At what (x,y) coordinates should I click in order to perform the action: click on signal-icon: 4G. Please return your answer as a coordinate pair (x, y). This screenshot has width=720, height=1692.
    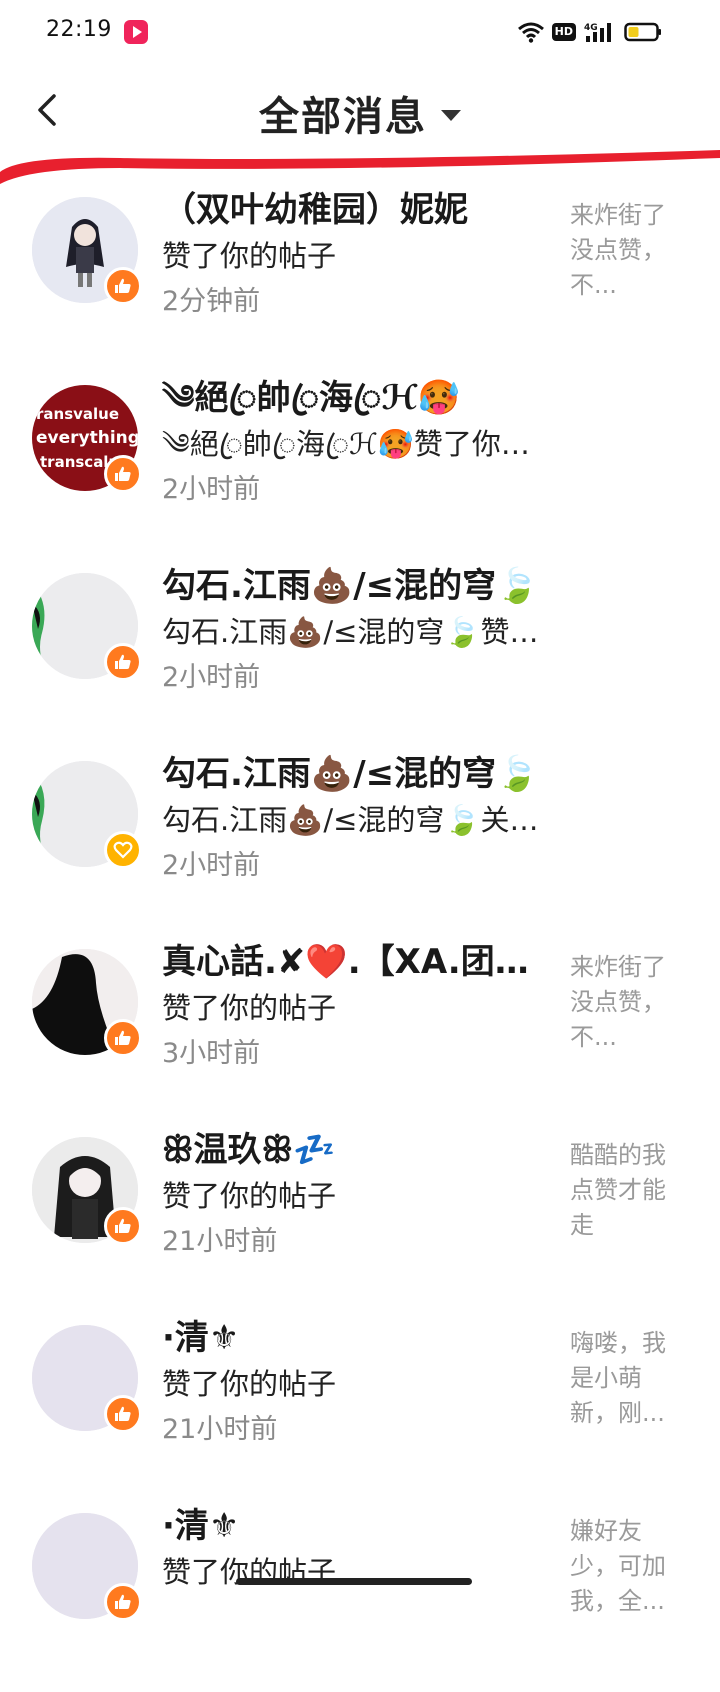
    Looking at the image, I should click on (597, 32).